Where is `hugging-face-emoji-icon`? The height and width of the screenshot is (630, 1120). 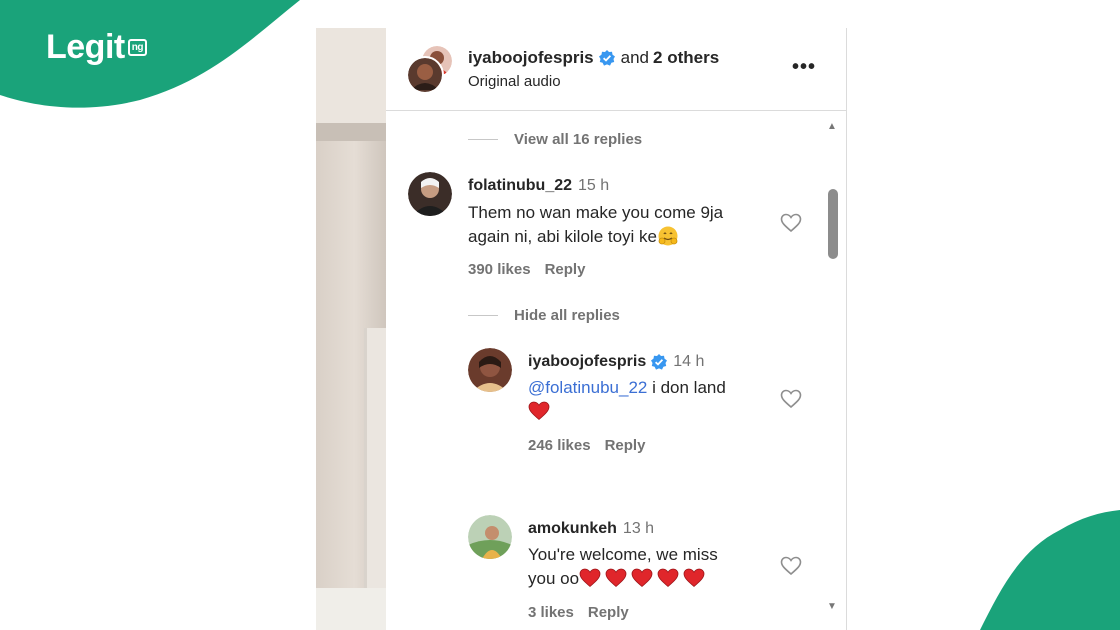 hugging-face-emoji-icon is located at coordinates (668, 236).